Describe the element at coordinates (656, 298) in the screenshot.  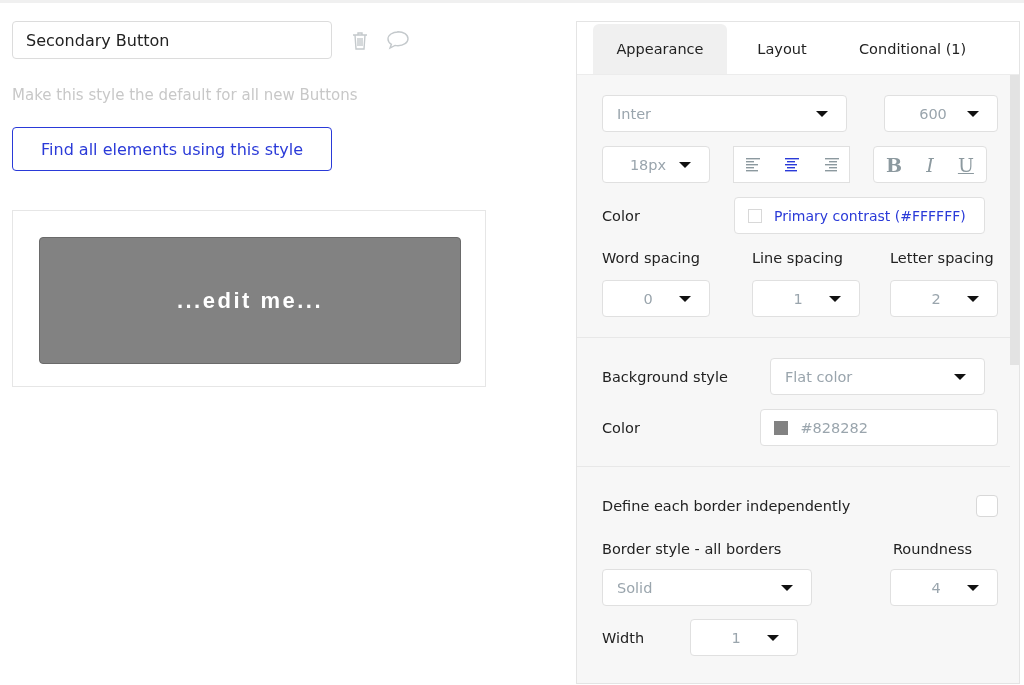
I see `spacing-dropdown: 0` at that location.